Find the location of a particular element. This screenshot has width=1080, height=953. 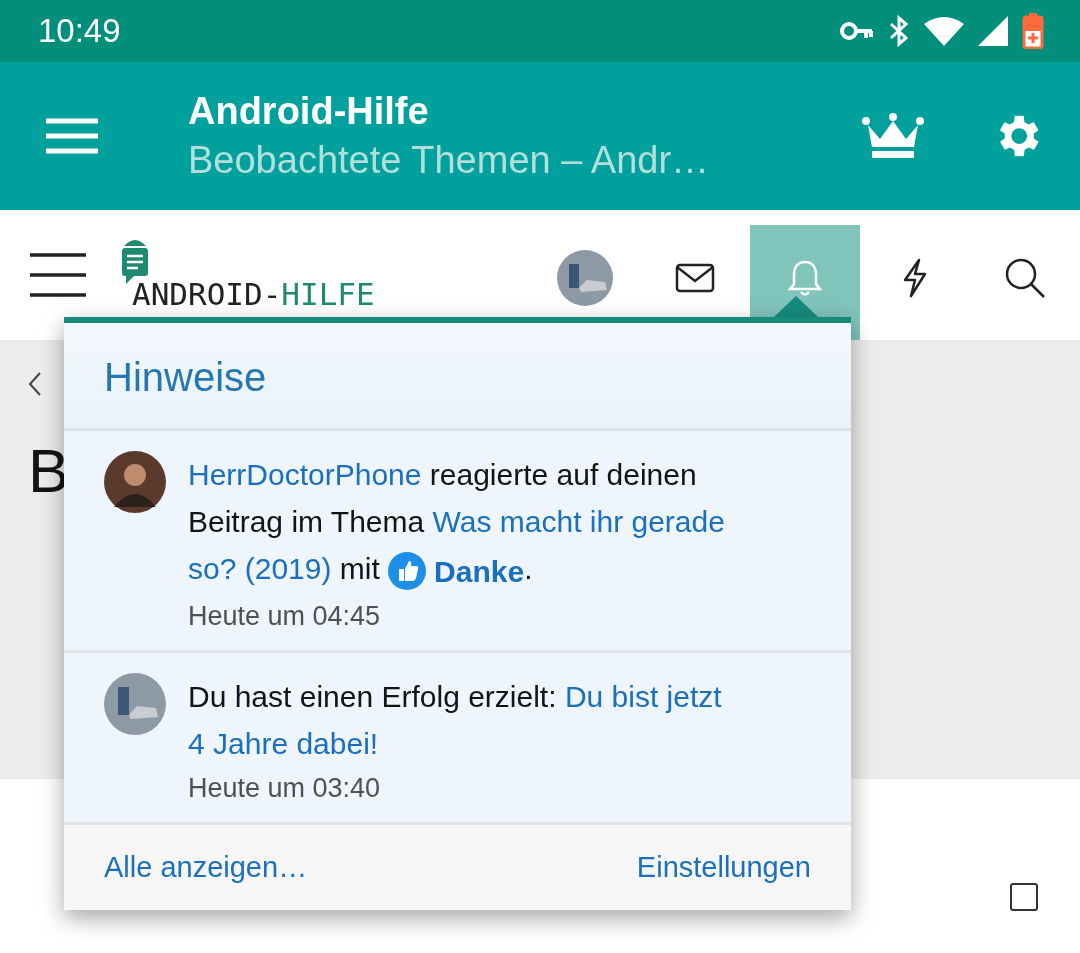

link: HerrDoctorPhone is located at coordinates (305, 474).